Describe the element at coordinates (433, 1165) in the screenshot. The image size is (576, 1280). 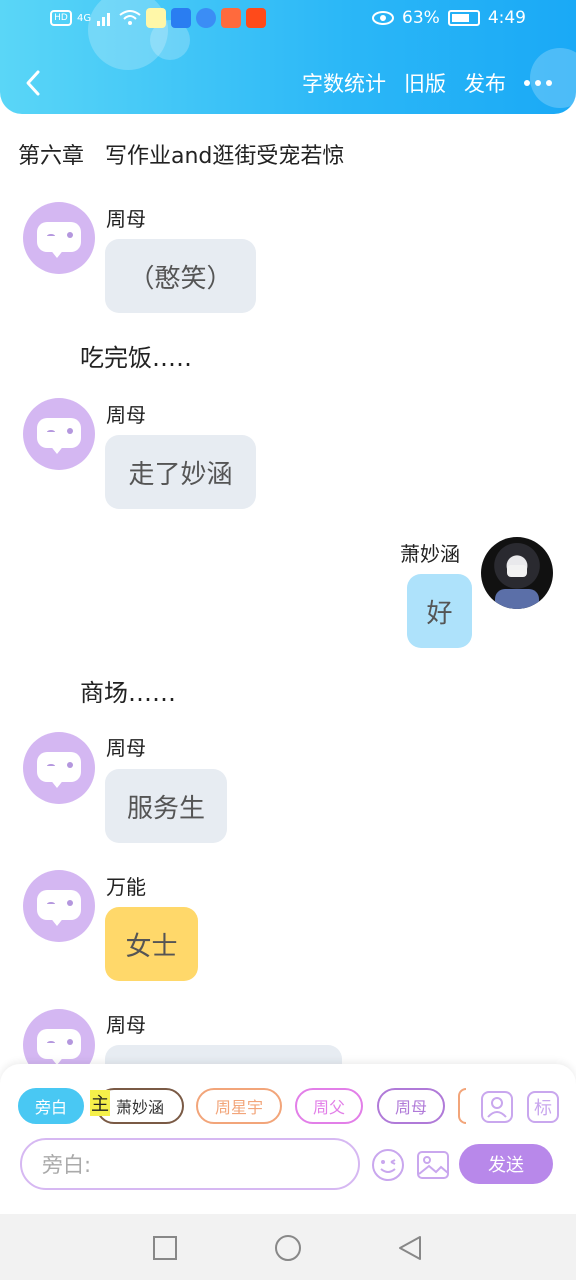
I see `image-icon` at that location.